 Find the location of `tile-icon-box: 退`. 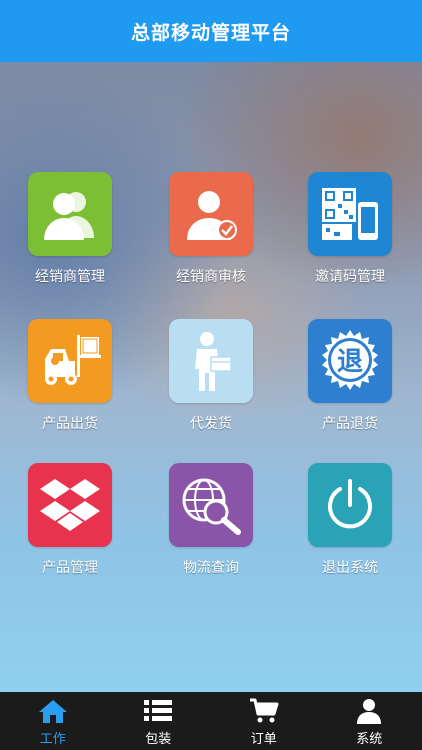

tile-icon-box: 退 is located at coordinates (350, 361).